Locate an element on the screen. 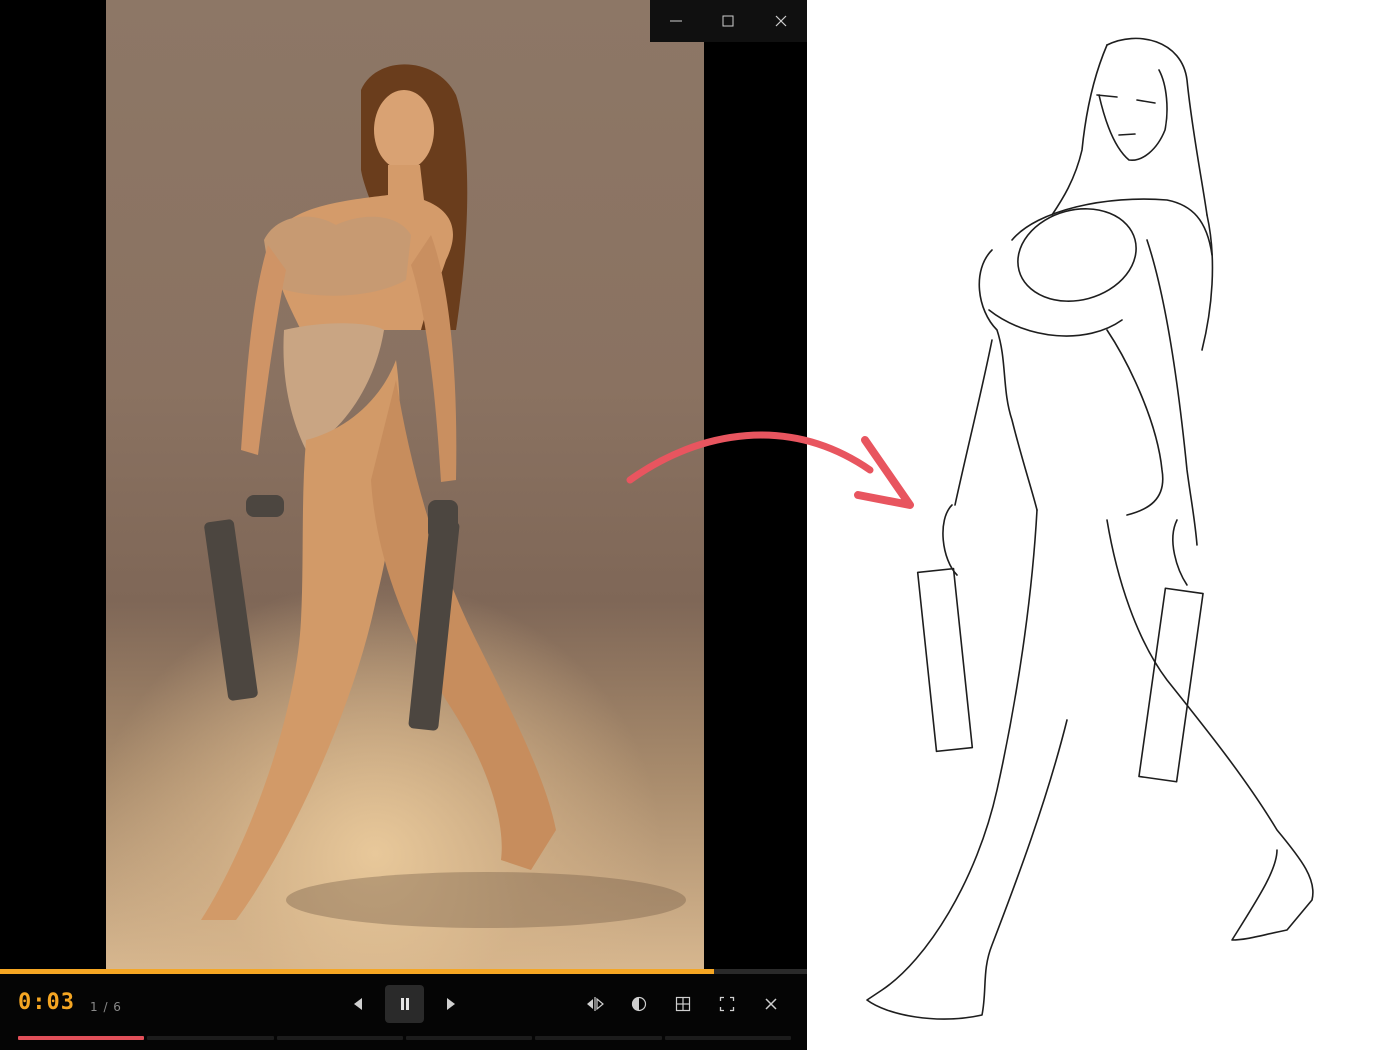  previous-icon is located at coordinates (358, 1004).